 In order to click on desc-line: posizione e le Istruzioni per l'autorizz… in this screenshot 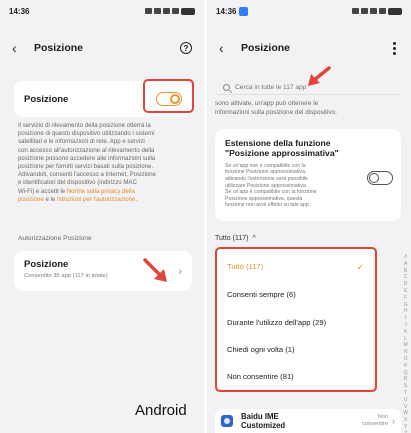, I will do `click(104, 200)`.